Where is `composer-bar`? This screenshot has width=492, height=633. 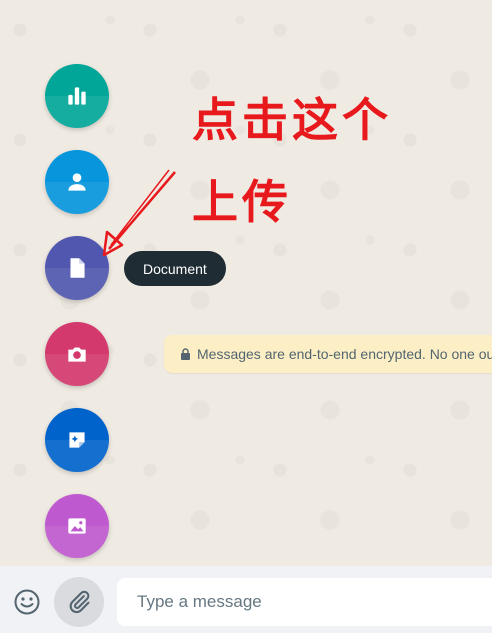
composer-bar is located at coordinates (246, 599).